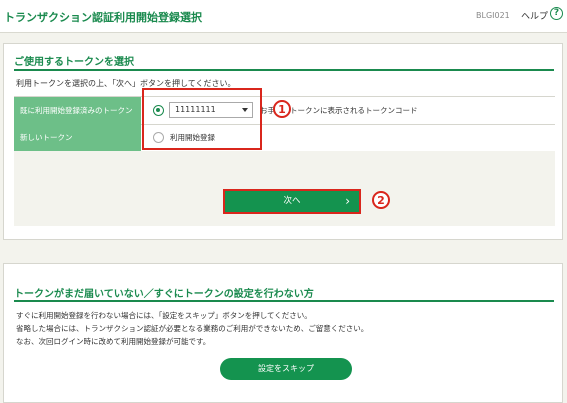 Image resolution: width=567 pixels, height=403 pixels. What do you see at coordinates (158, 110) in the screenshot?
I see `radio-existing-token` at bounding box center [158, 110].